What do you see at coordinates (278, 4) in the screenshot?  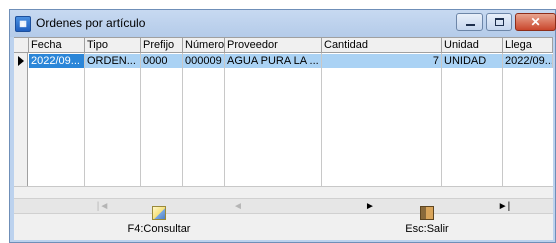 I see `background-strip` at bounding box center [278, 4].